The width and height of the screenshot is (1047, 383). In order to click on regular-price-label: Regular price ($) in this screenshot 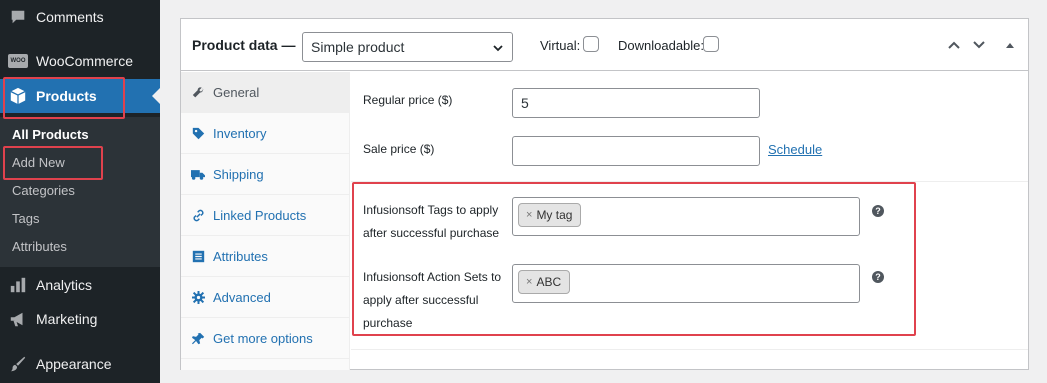, I will do `click(408, 100)`.